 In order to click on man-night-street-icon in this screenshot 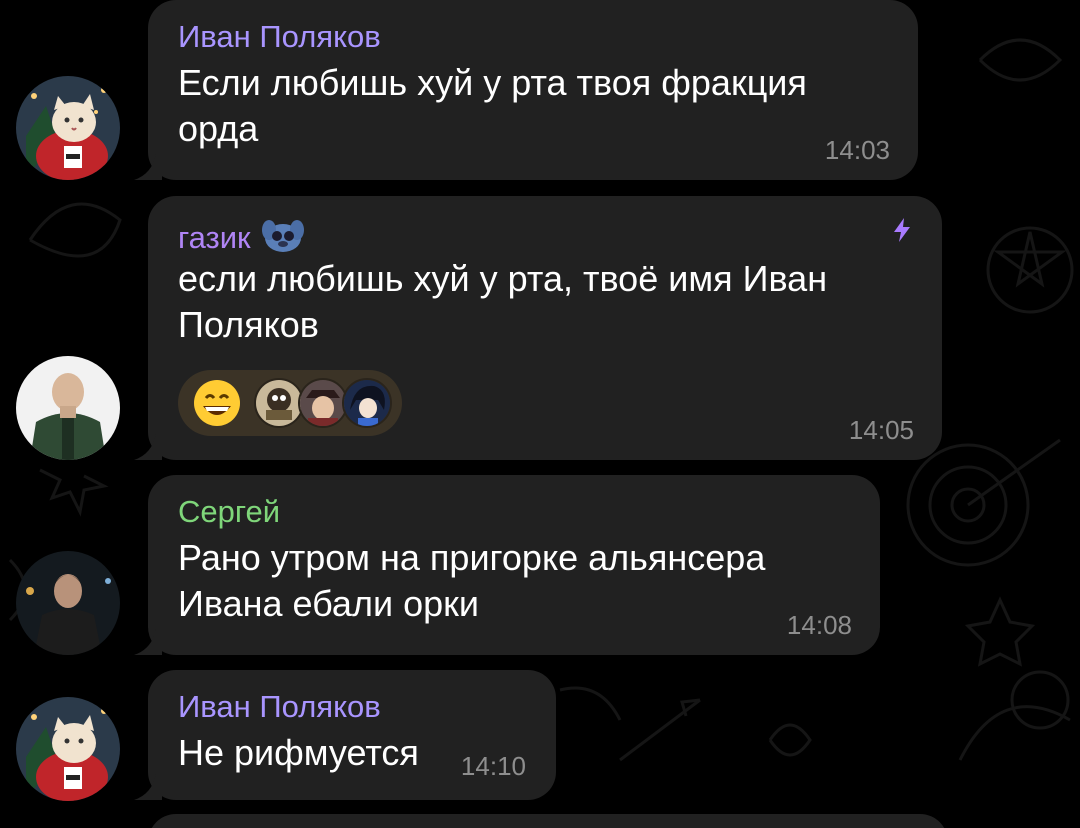, I will do `click(68, 603)`.